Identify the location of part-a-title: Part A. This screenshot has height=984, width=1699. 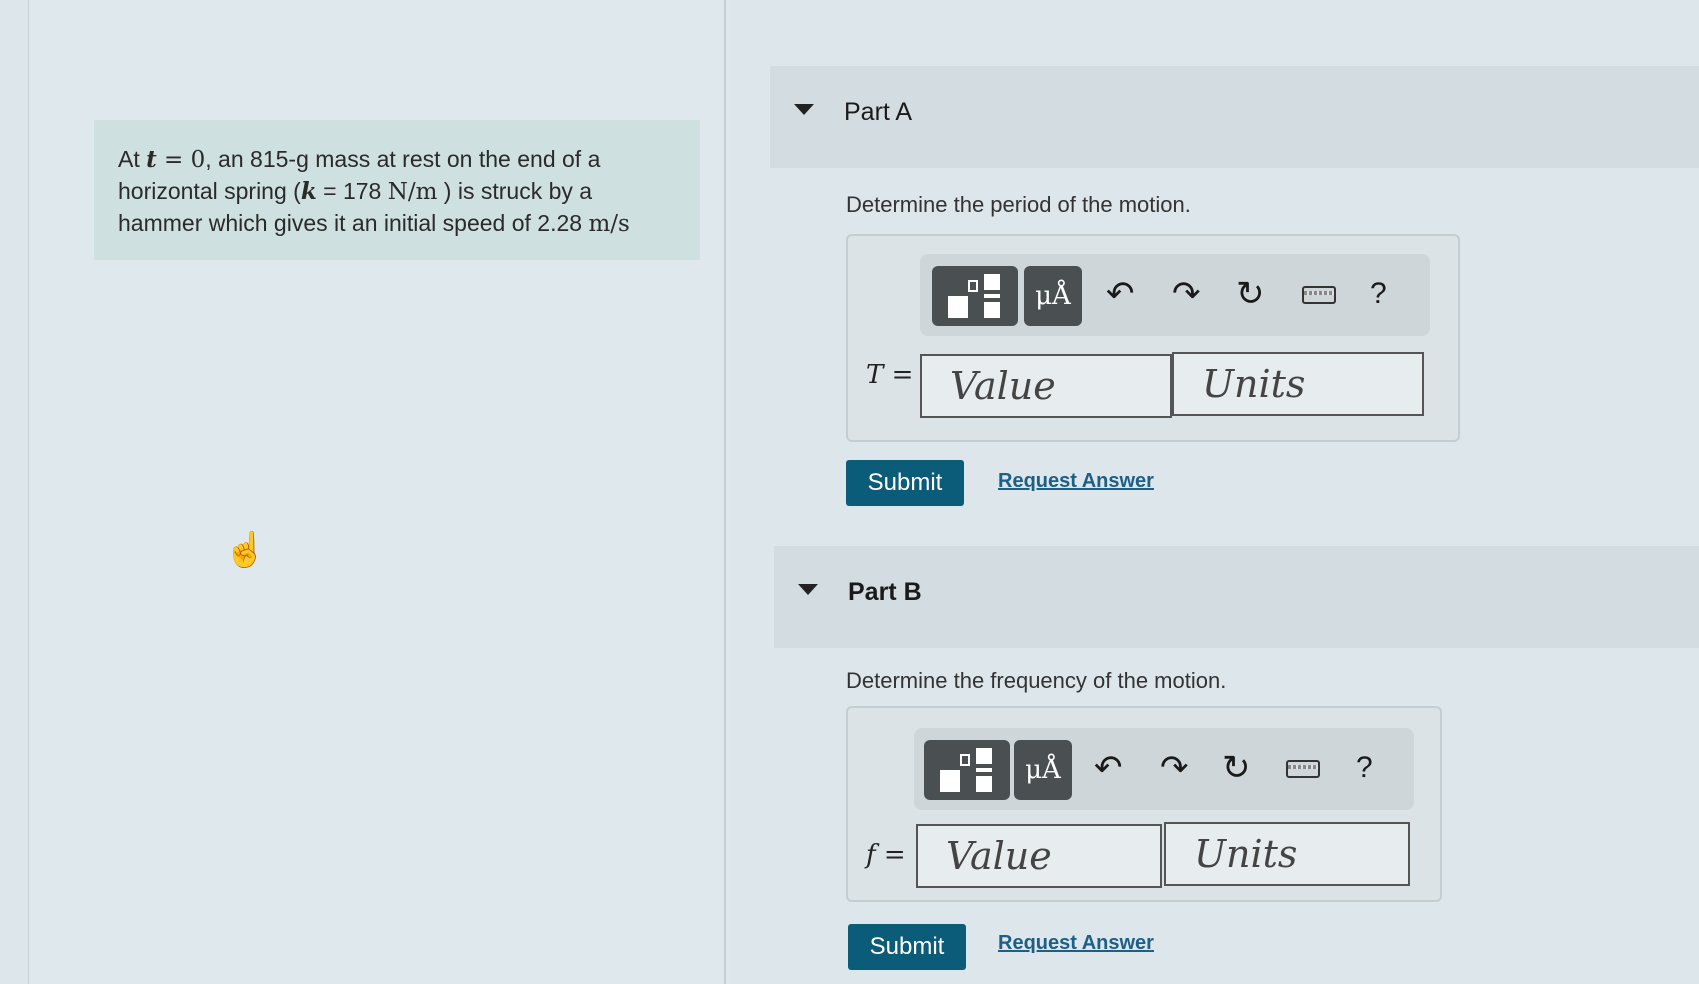
(878, 112).